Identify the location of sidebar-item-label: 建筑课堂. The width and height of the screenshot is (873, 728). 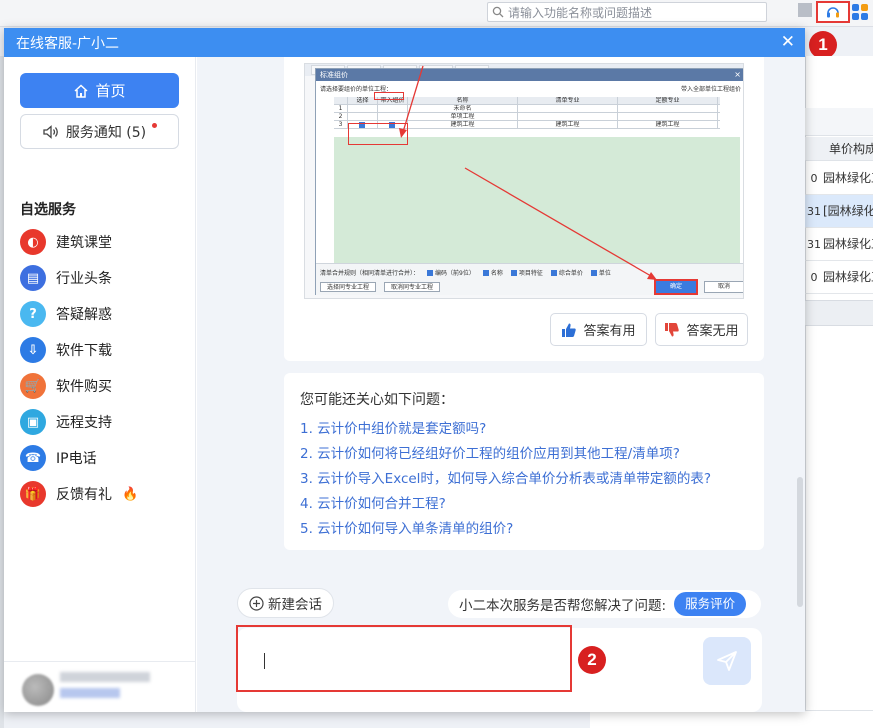
(84, 243).